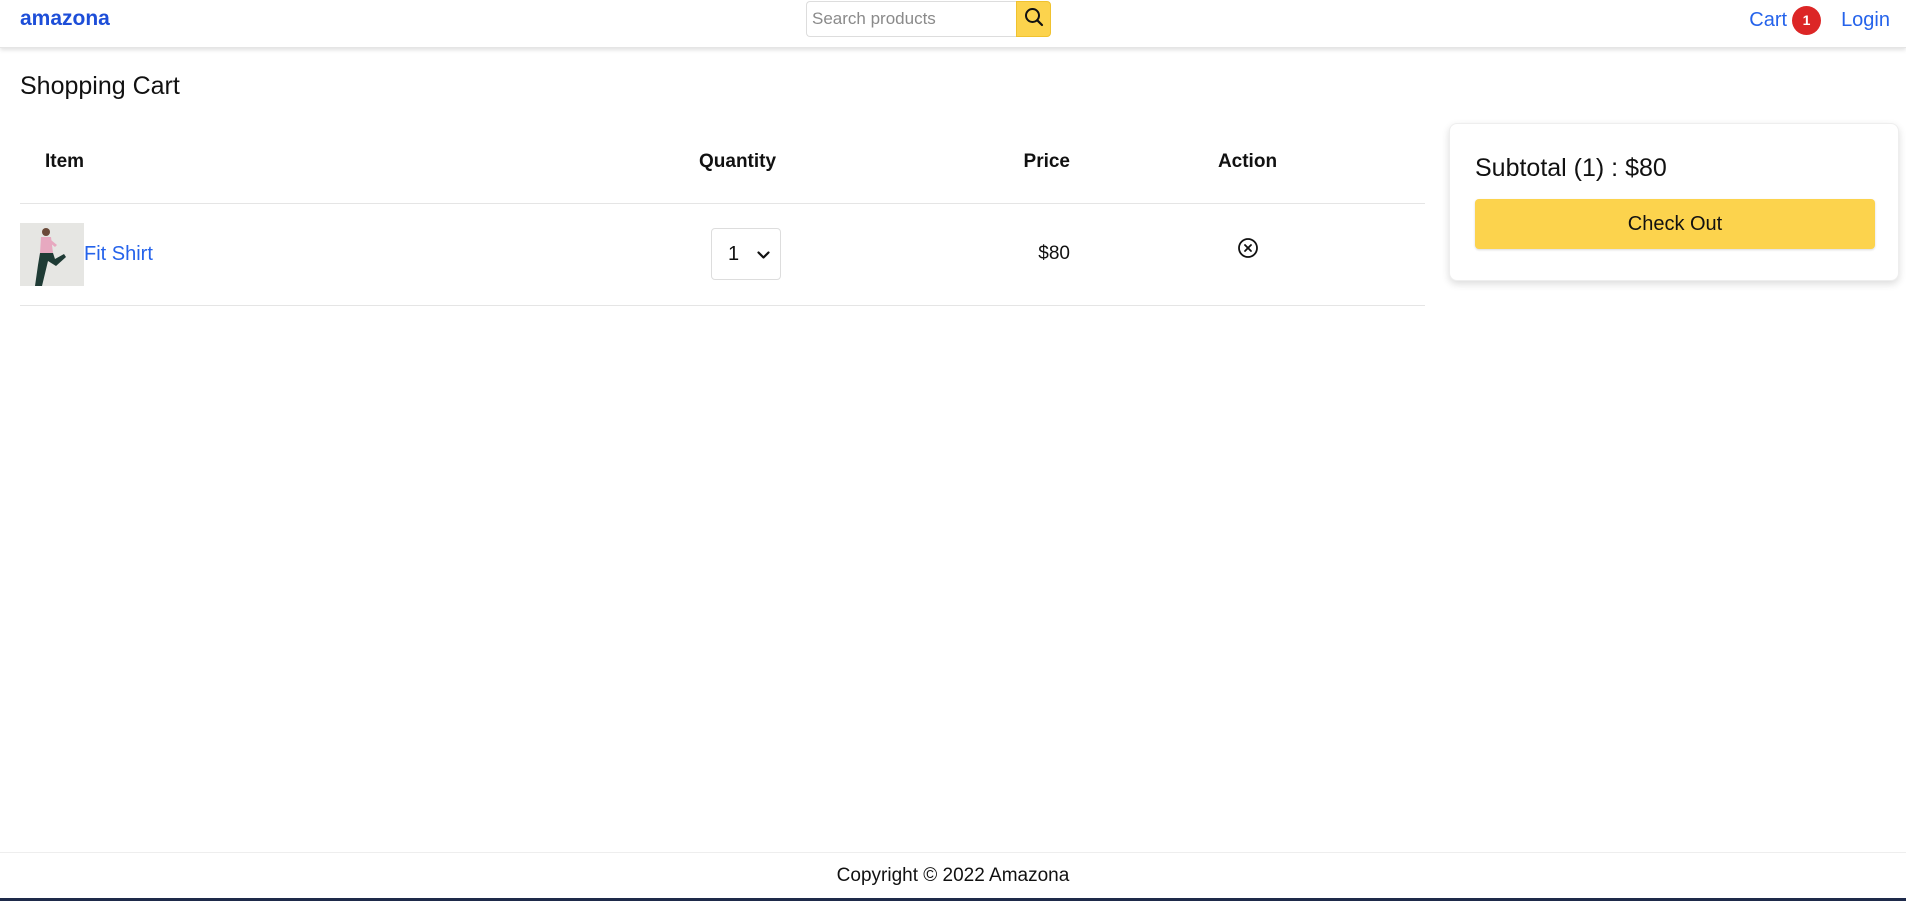 This screenshot has height=901, width=1906. I want to click on search-input, so click(911, 19).